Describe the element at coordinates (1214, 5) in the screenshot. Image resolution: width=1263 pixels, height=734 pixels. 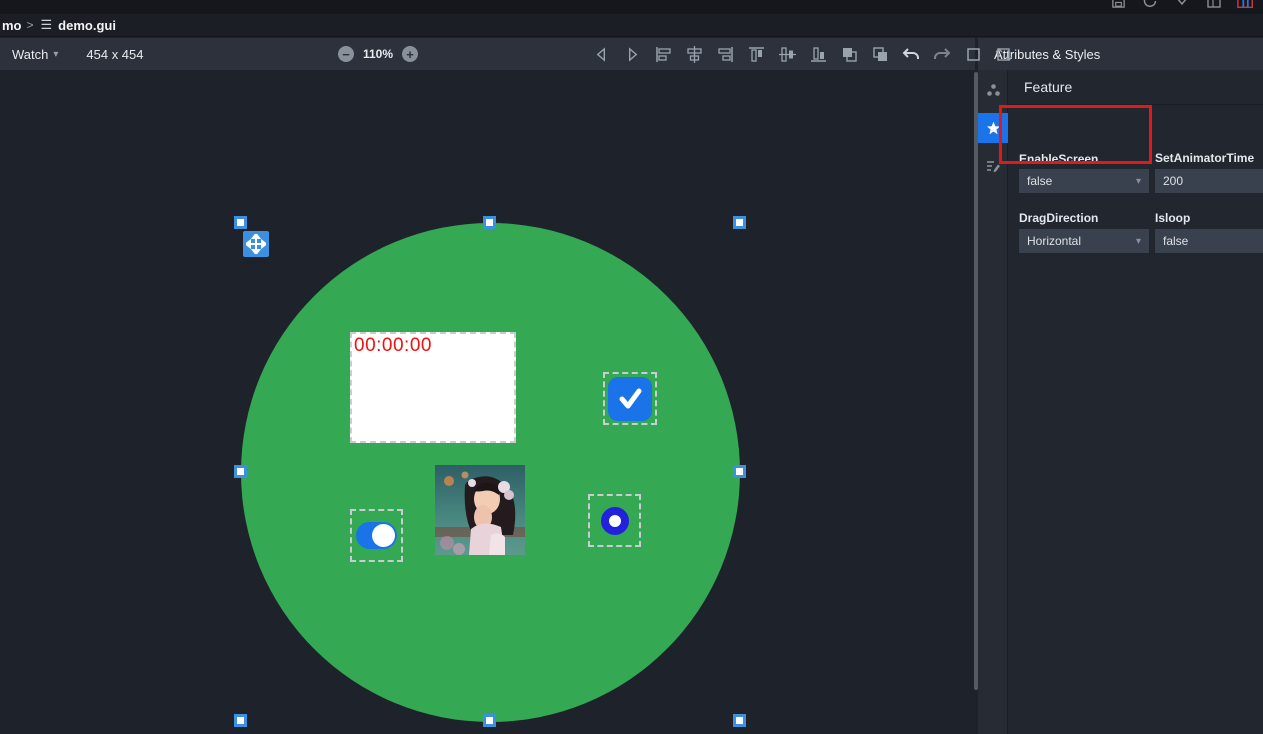
I see `columns-icon` at that location.